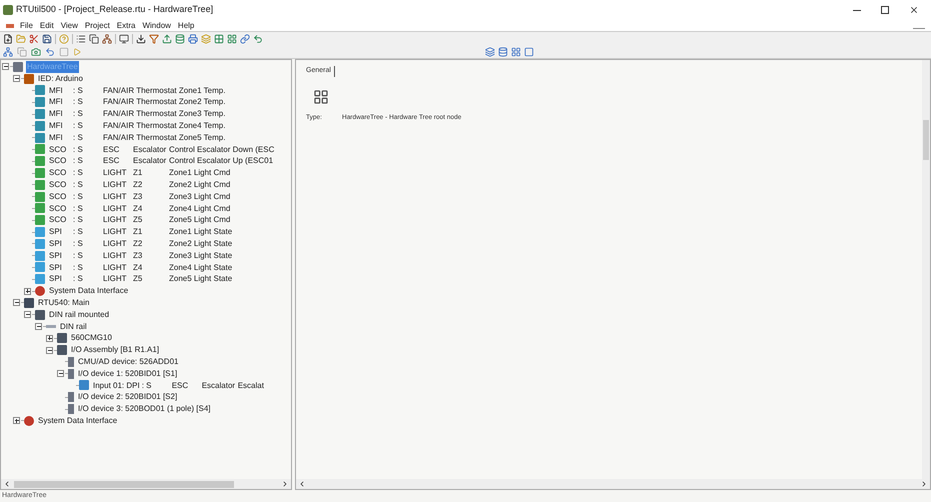  I want to click on menu-item: Edit, so click(47, 26).